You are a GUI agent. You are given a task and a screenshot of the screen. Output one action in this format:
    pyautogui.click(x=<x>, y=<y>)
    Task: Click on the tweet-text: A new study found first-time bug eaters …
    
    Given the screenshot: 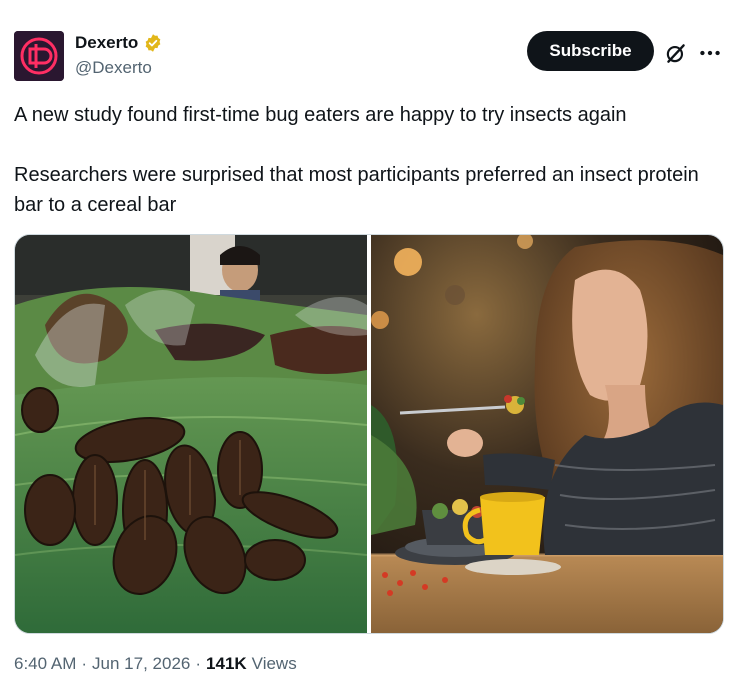 What is the action you would take?
    pyautogui.click(x=356, y=160)
    